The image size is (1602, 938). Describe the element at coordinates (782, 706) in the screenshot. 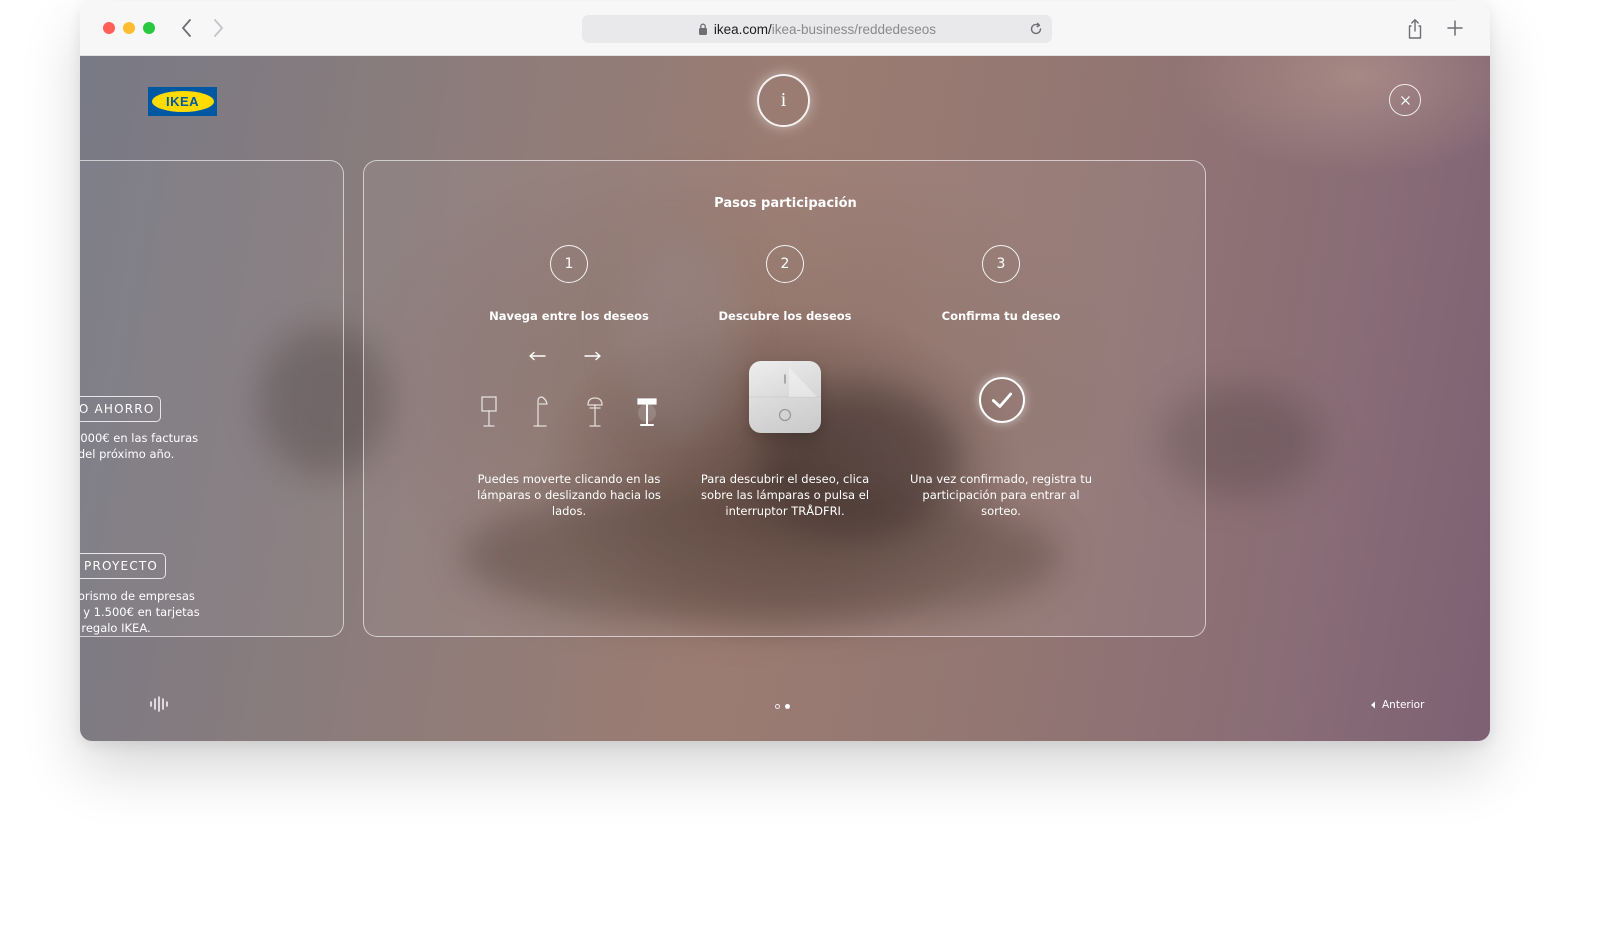

I see `pagination` at that location.